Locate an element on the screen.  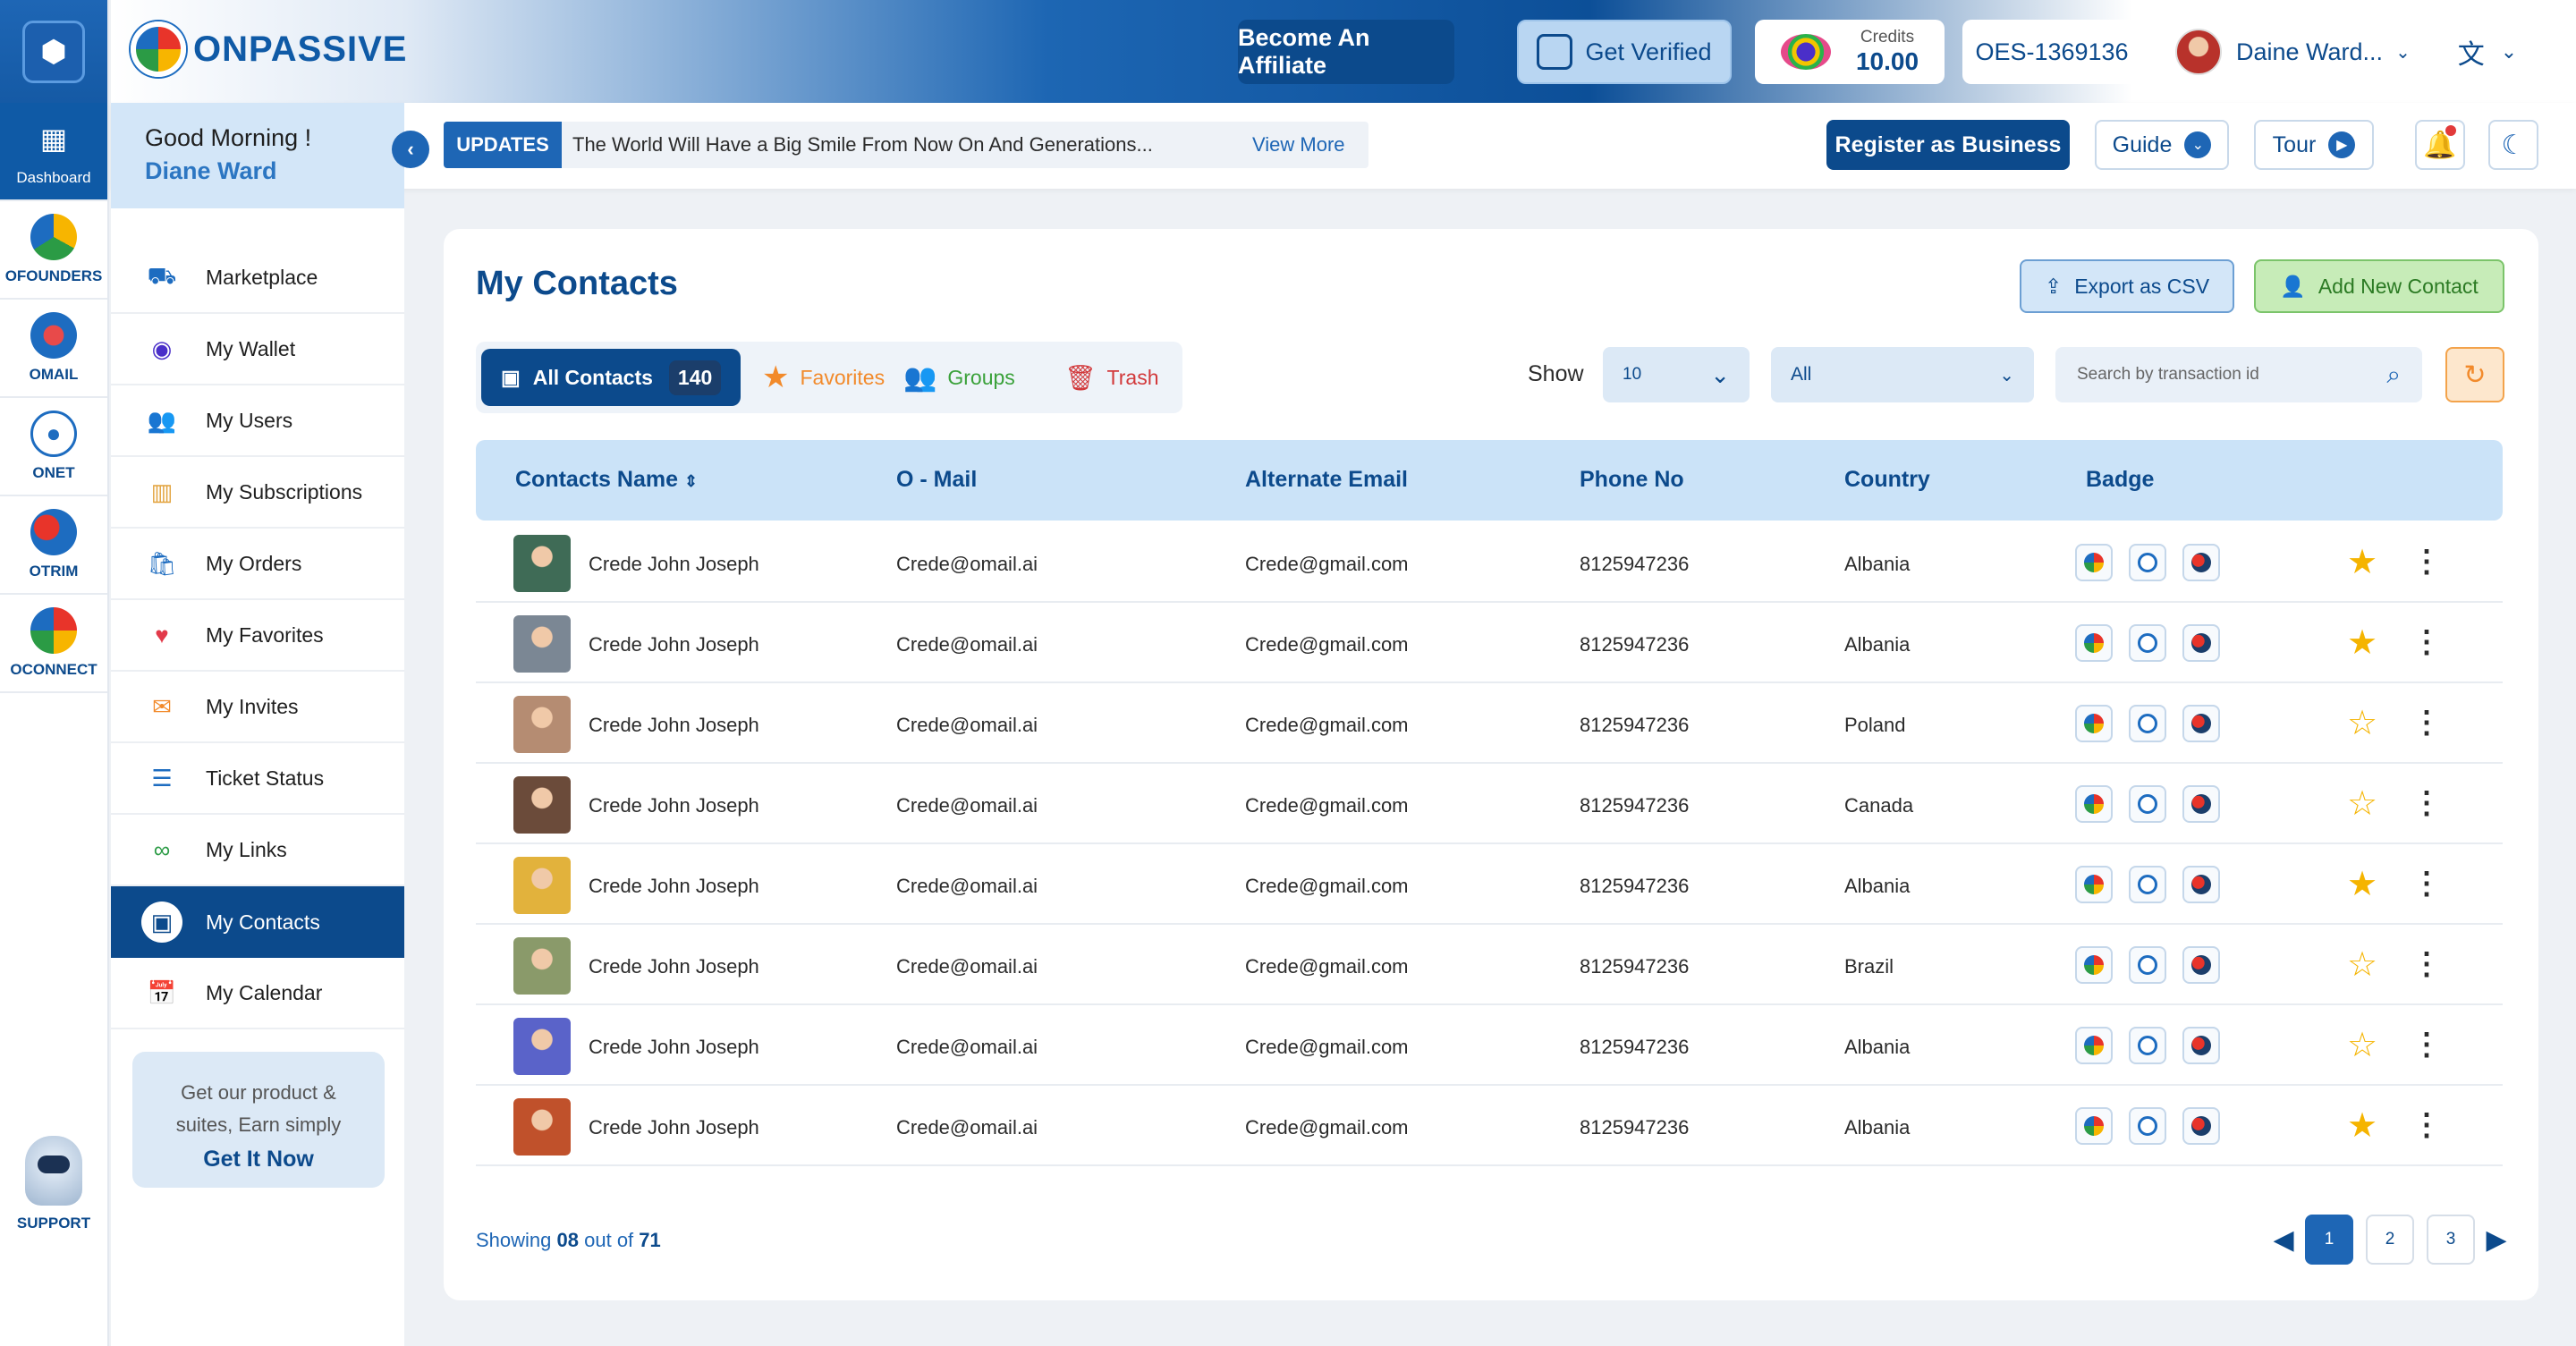
tour-button: Tour ▶ is located at coordinates (2314, 145).